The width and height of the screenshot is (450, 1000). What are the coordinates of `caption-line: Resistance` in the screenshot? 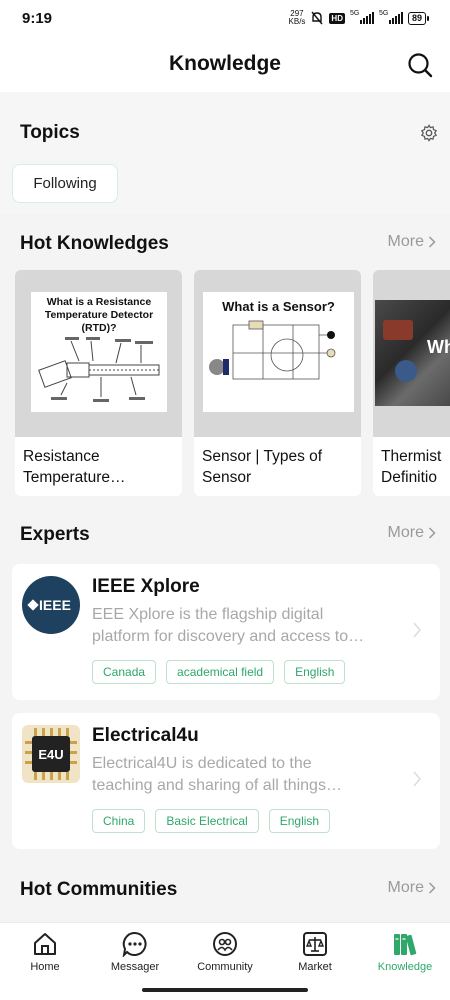 It's located at (61, 456).